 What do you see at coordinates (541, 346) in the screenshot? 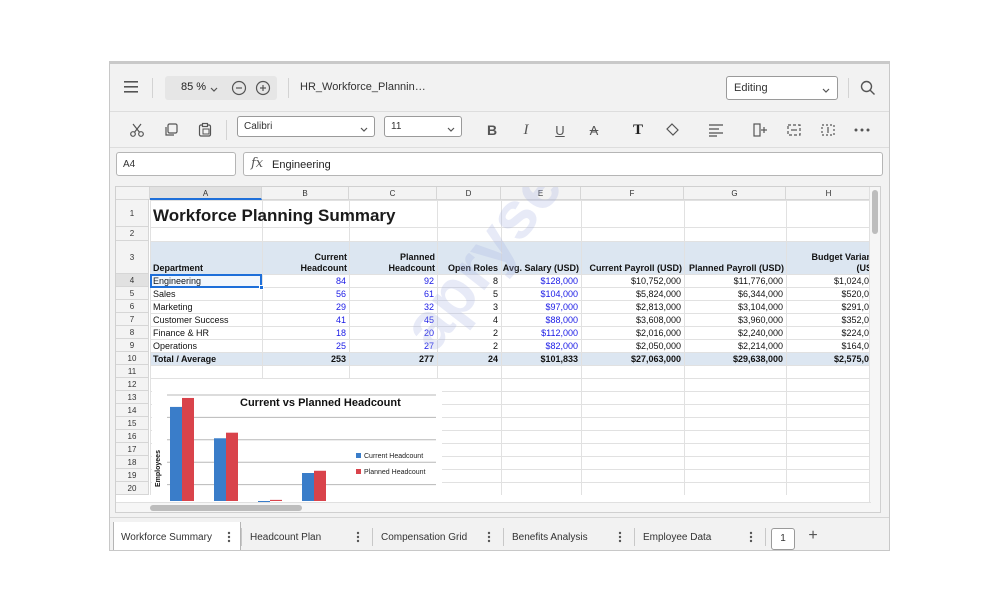
I see `cell-salary: $82,000` at bounding box center [541, 346].